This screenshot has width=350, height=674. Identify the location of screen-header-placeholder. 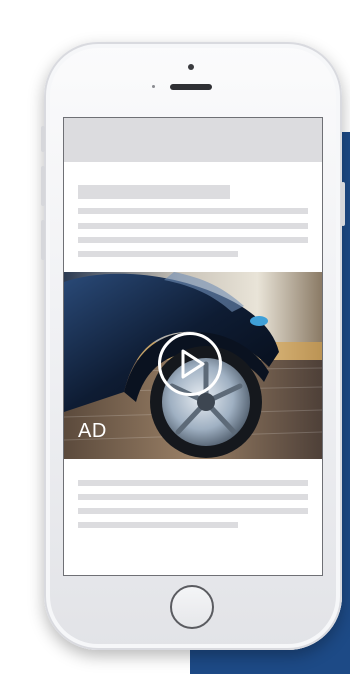
(193, 140).